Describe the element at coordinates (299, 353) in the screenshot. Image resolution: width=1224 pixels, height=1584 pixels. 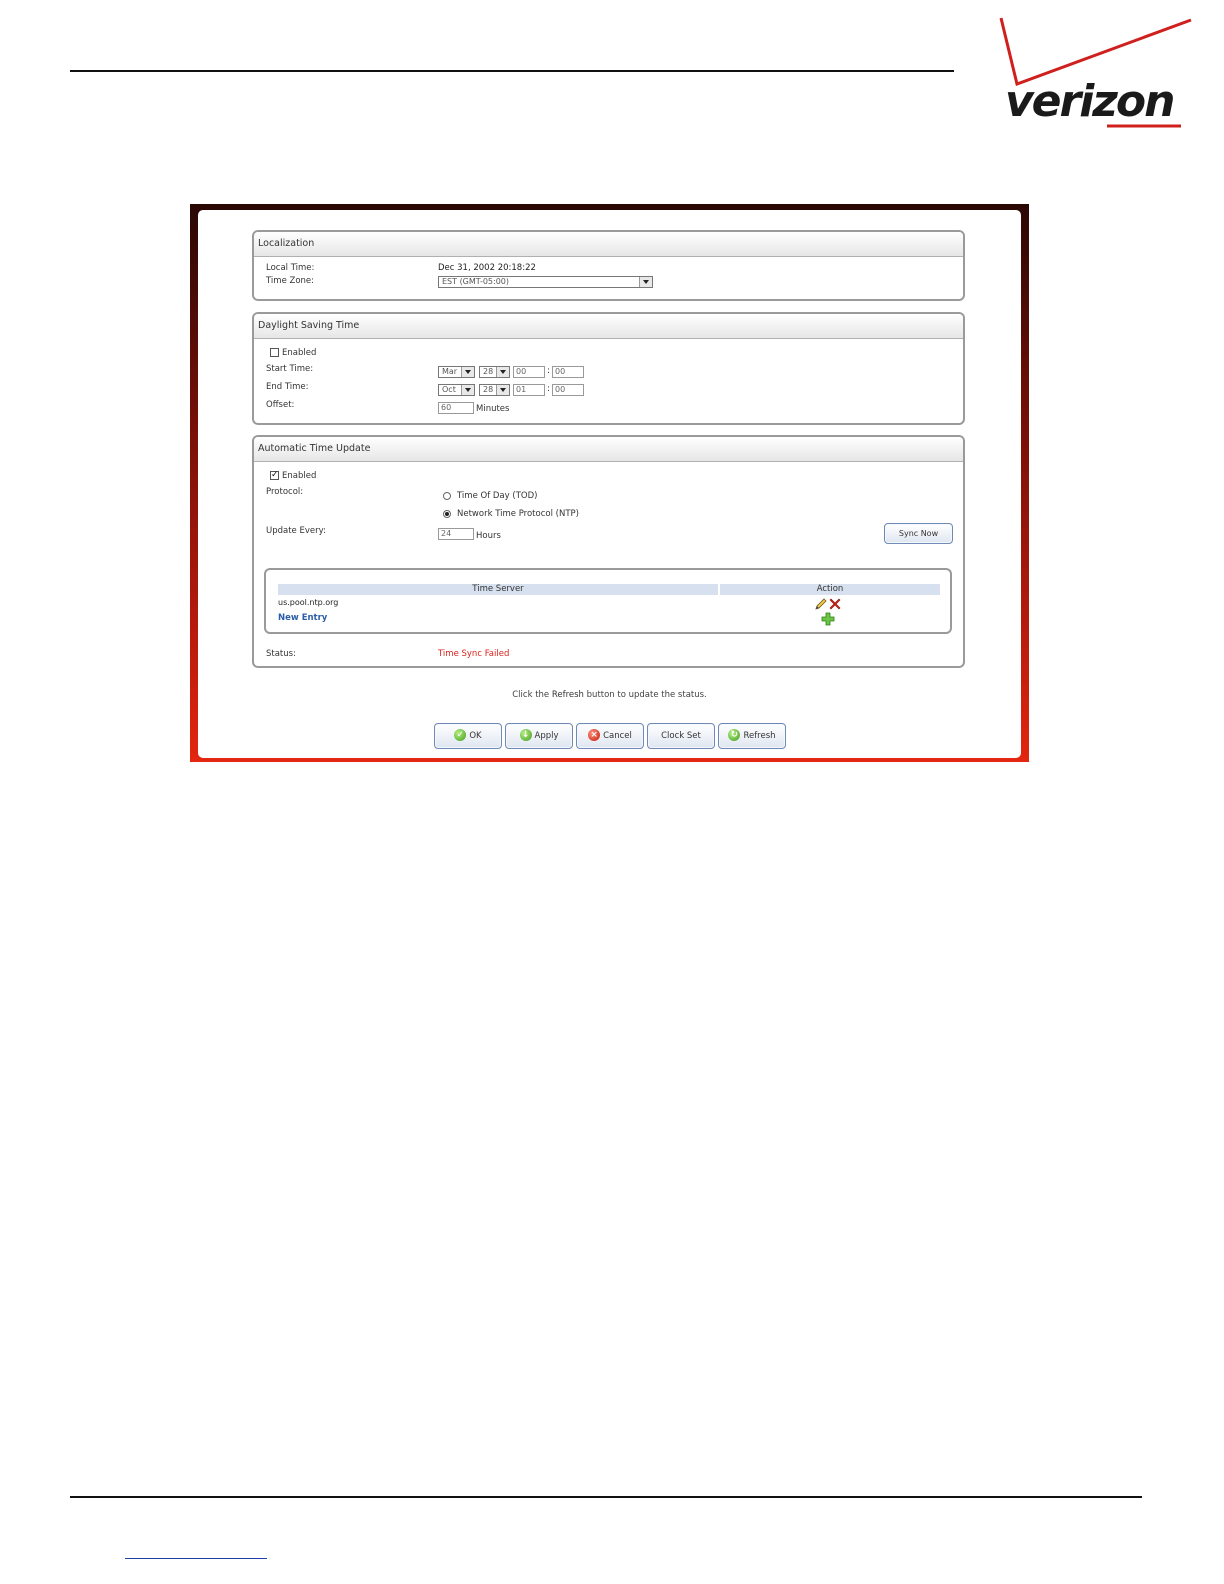
I see `dst-enabled-label: Enabled` at that location.